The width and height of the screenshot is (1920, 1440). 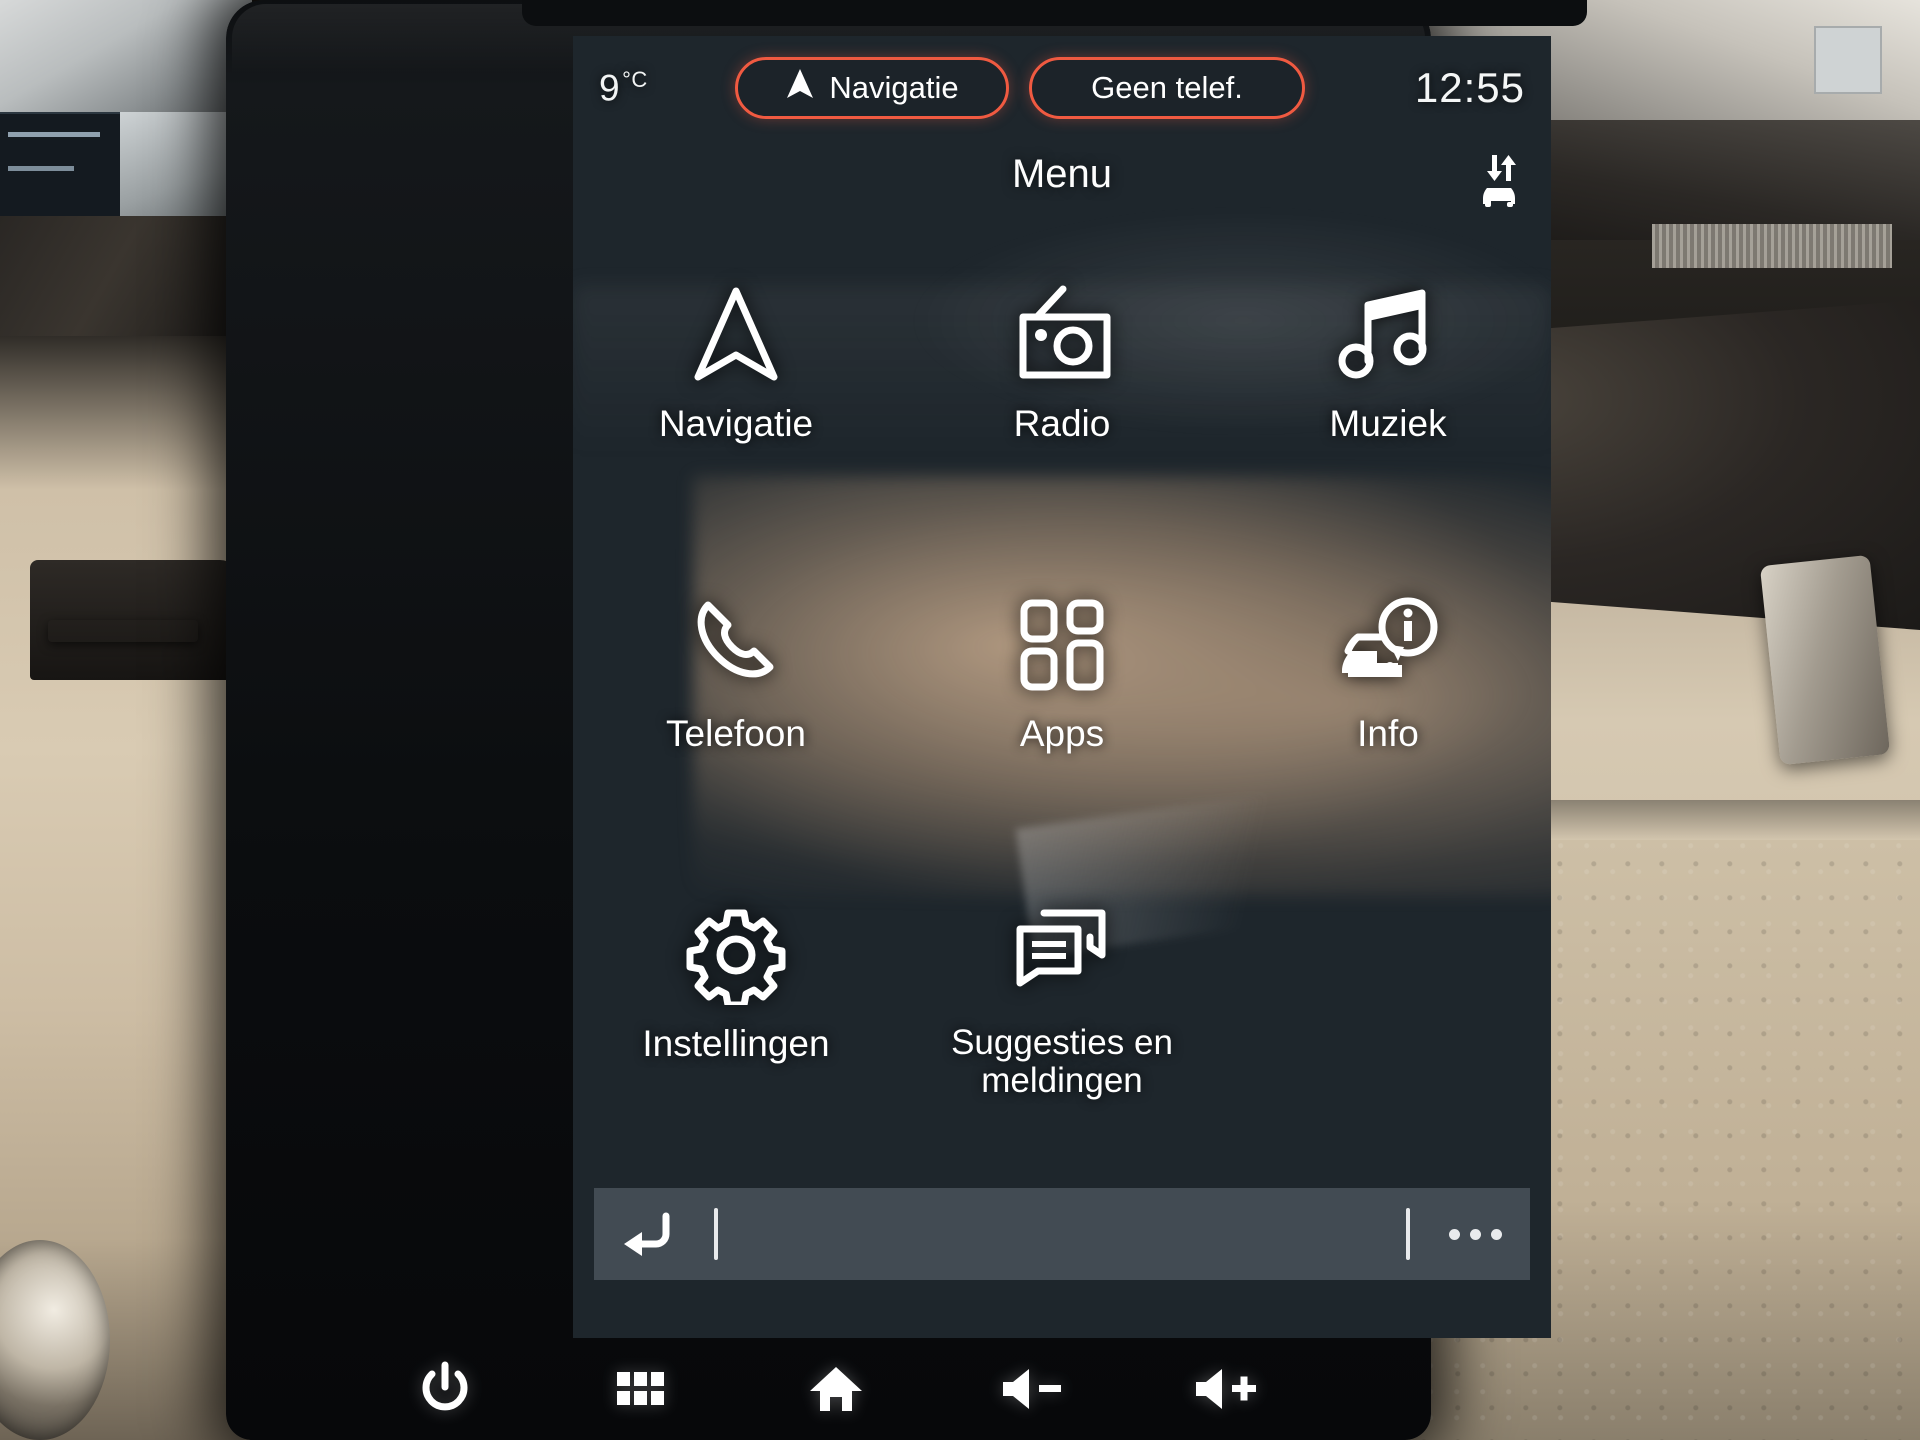 What do you see at coordinates (736, 1043) in the screenshot?
I see `menu-tile-label: Instellingen` at bounding box center [736, 1043].